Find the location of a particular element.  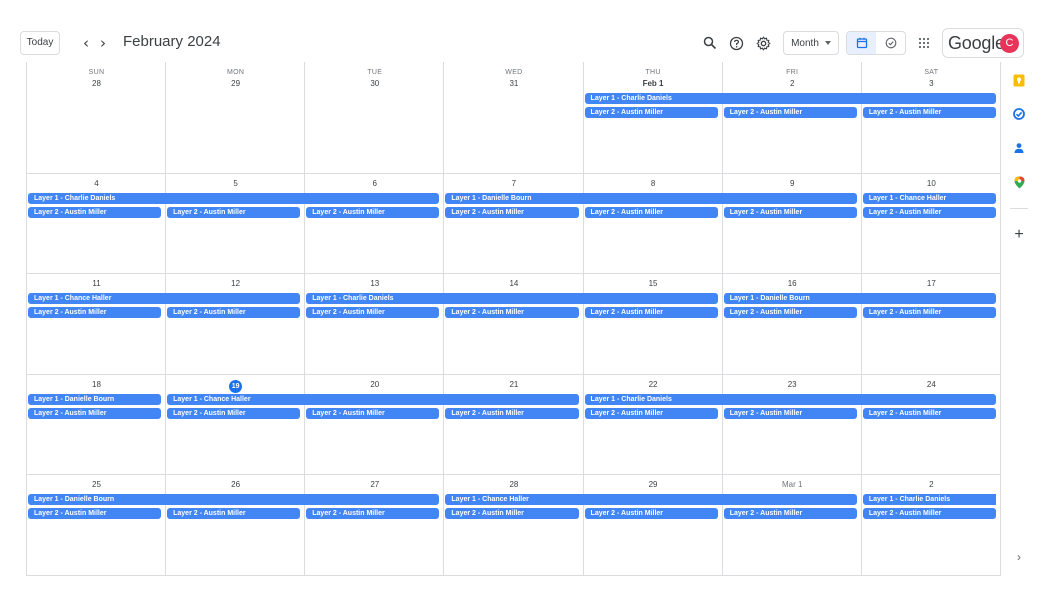

calendar-view-button is located at coordinates (861, 43).